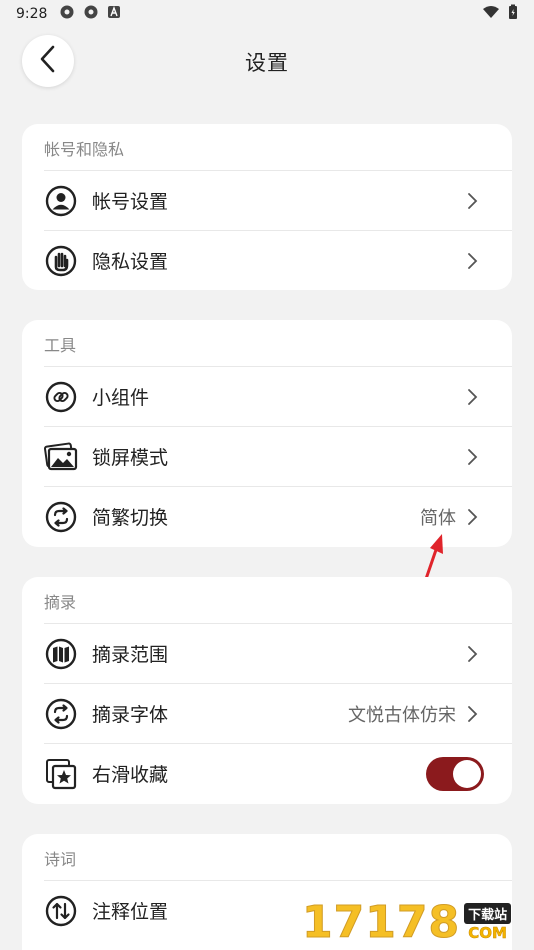 This screenshot has width=534, height=950. What do you see at coordinates (278, 713) in the screenshot?
I see `row-excerpt-font: 摘录字体 文悦古体仿宋` at bounding box center [278, 713].